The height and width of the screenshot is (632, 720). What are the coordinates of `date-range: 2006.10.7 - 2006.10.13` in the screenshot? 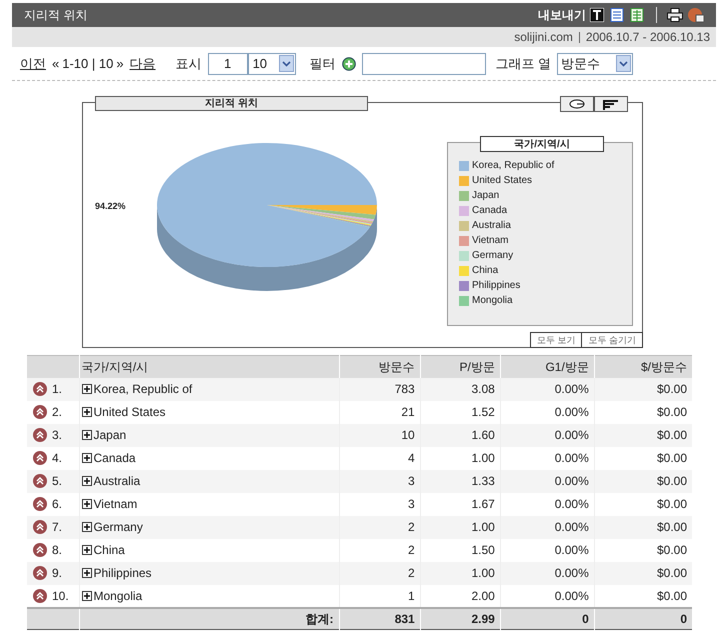 It's located at (648, 37).